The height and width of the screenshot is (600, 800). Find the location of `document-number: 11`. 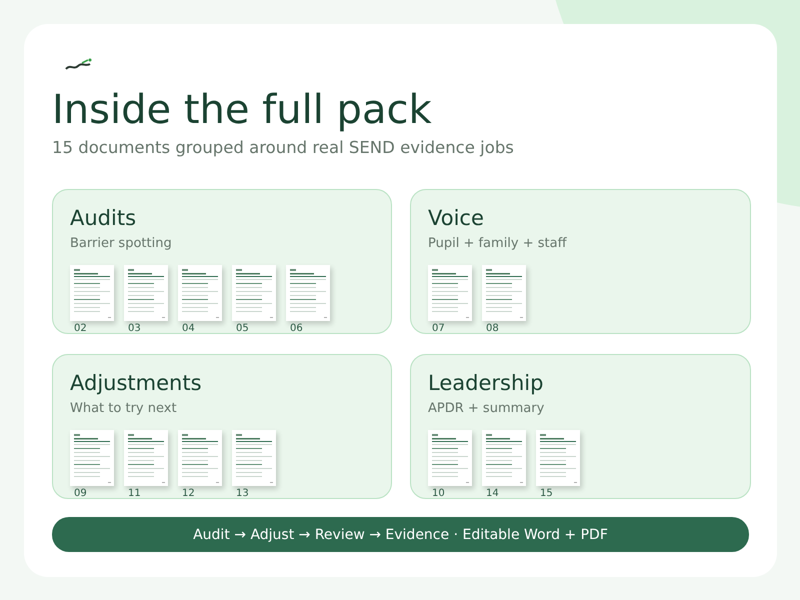

document-number: 11 is located at coordinates (134, 493).